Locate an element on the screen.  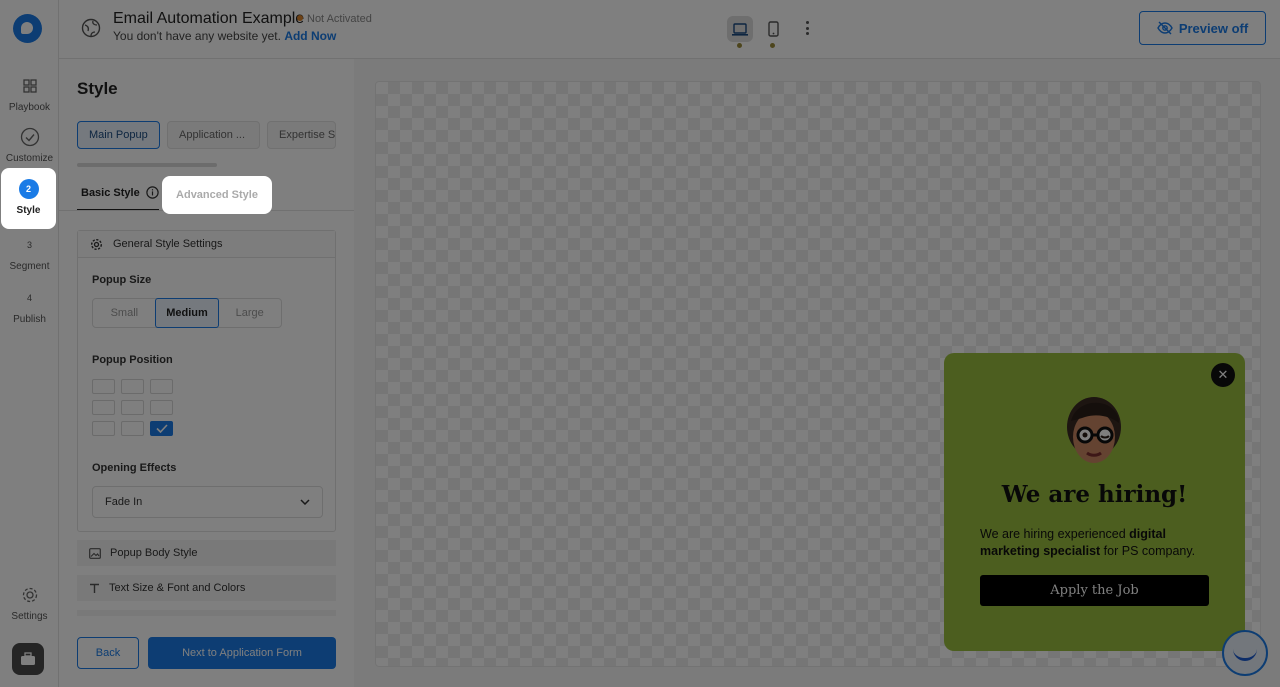
position-bottom-left is located at coordinates (103, 428).